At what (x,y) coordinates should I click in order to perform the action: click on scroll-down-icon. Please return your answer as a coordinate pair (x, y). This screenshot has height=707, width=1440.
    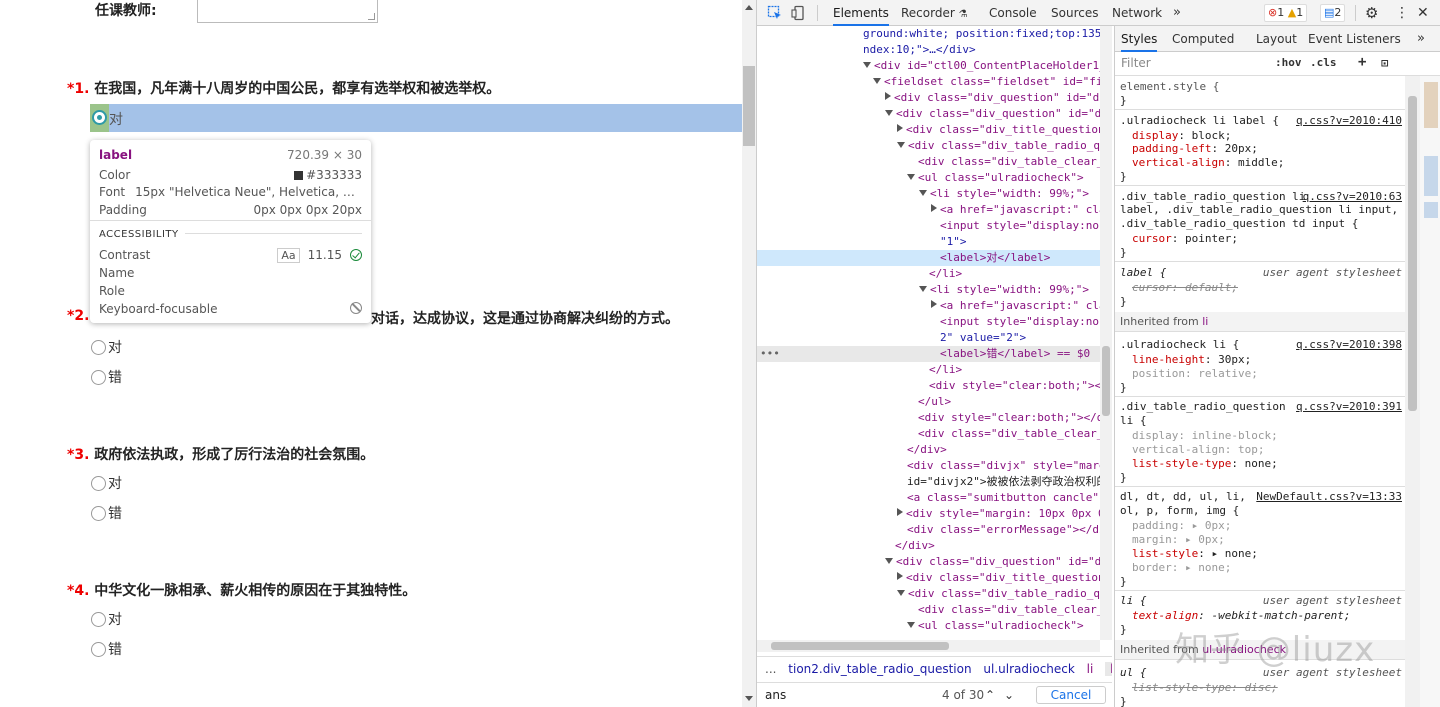
    Looking at the image, I should click on (749, 698).